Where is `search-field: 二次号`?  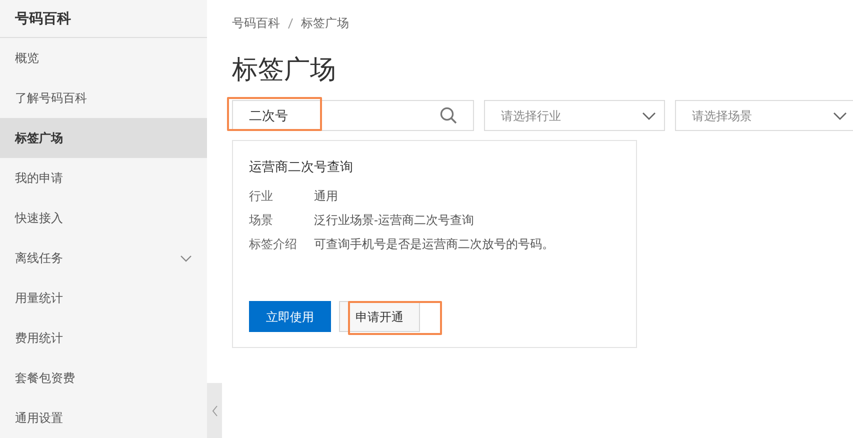
search-field: 二次号 is located at coordinates (353, 115).